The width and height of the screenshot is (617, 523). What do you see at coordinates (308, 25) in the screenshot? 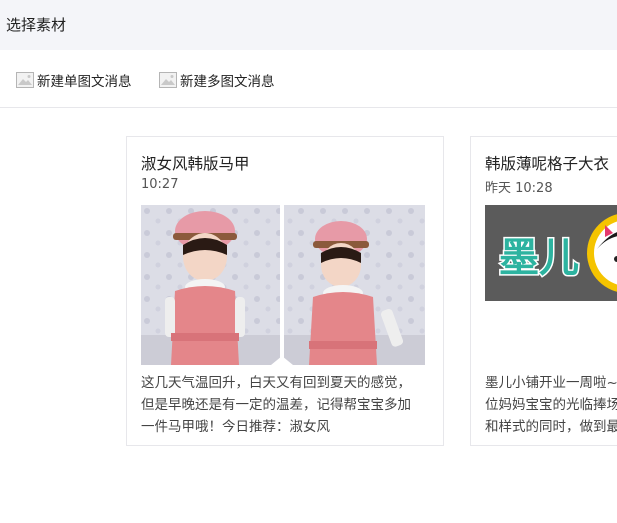
I see `page-header: 选择素材` at bounding box center [308, 25].